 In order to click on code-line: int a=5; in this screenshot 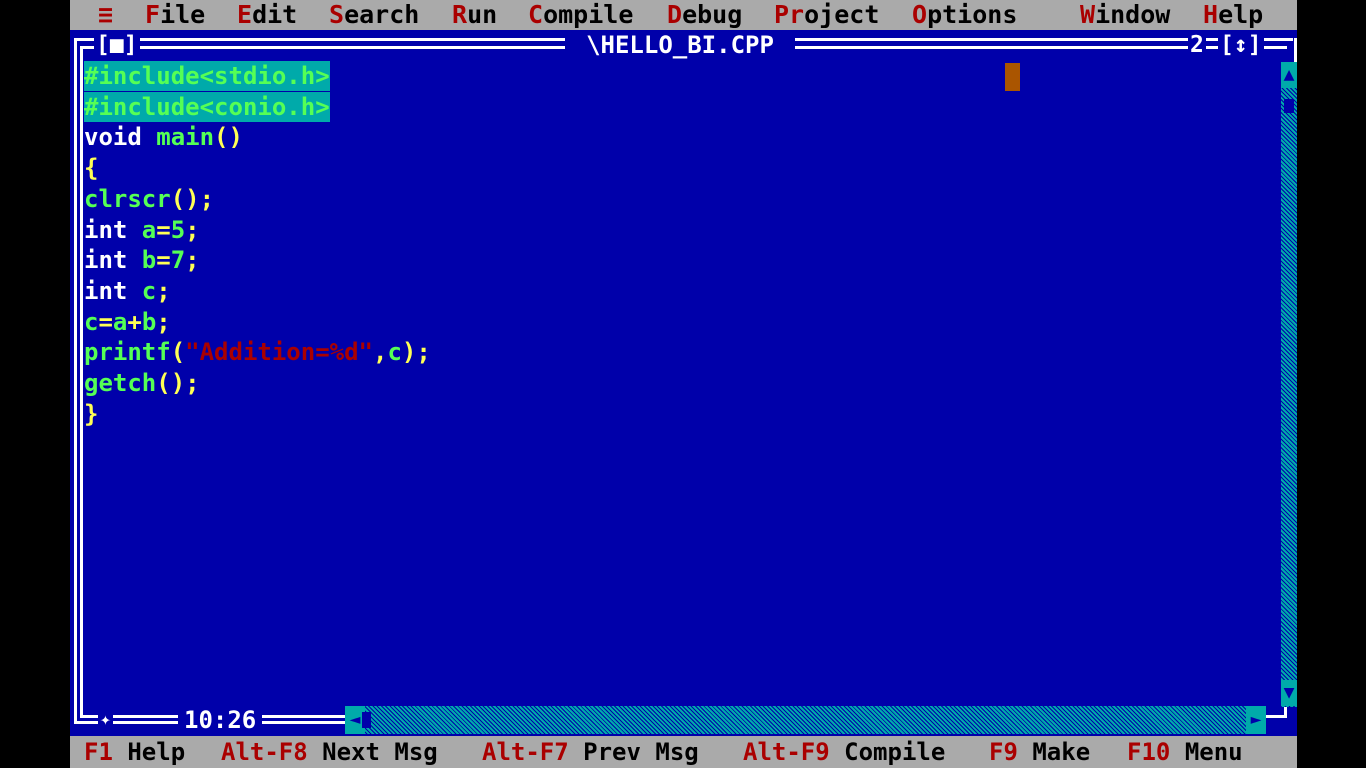, I will do `click(142, 230)`.